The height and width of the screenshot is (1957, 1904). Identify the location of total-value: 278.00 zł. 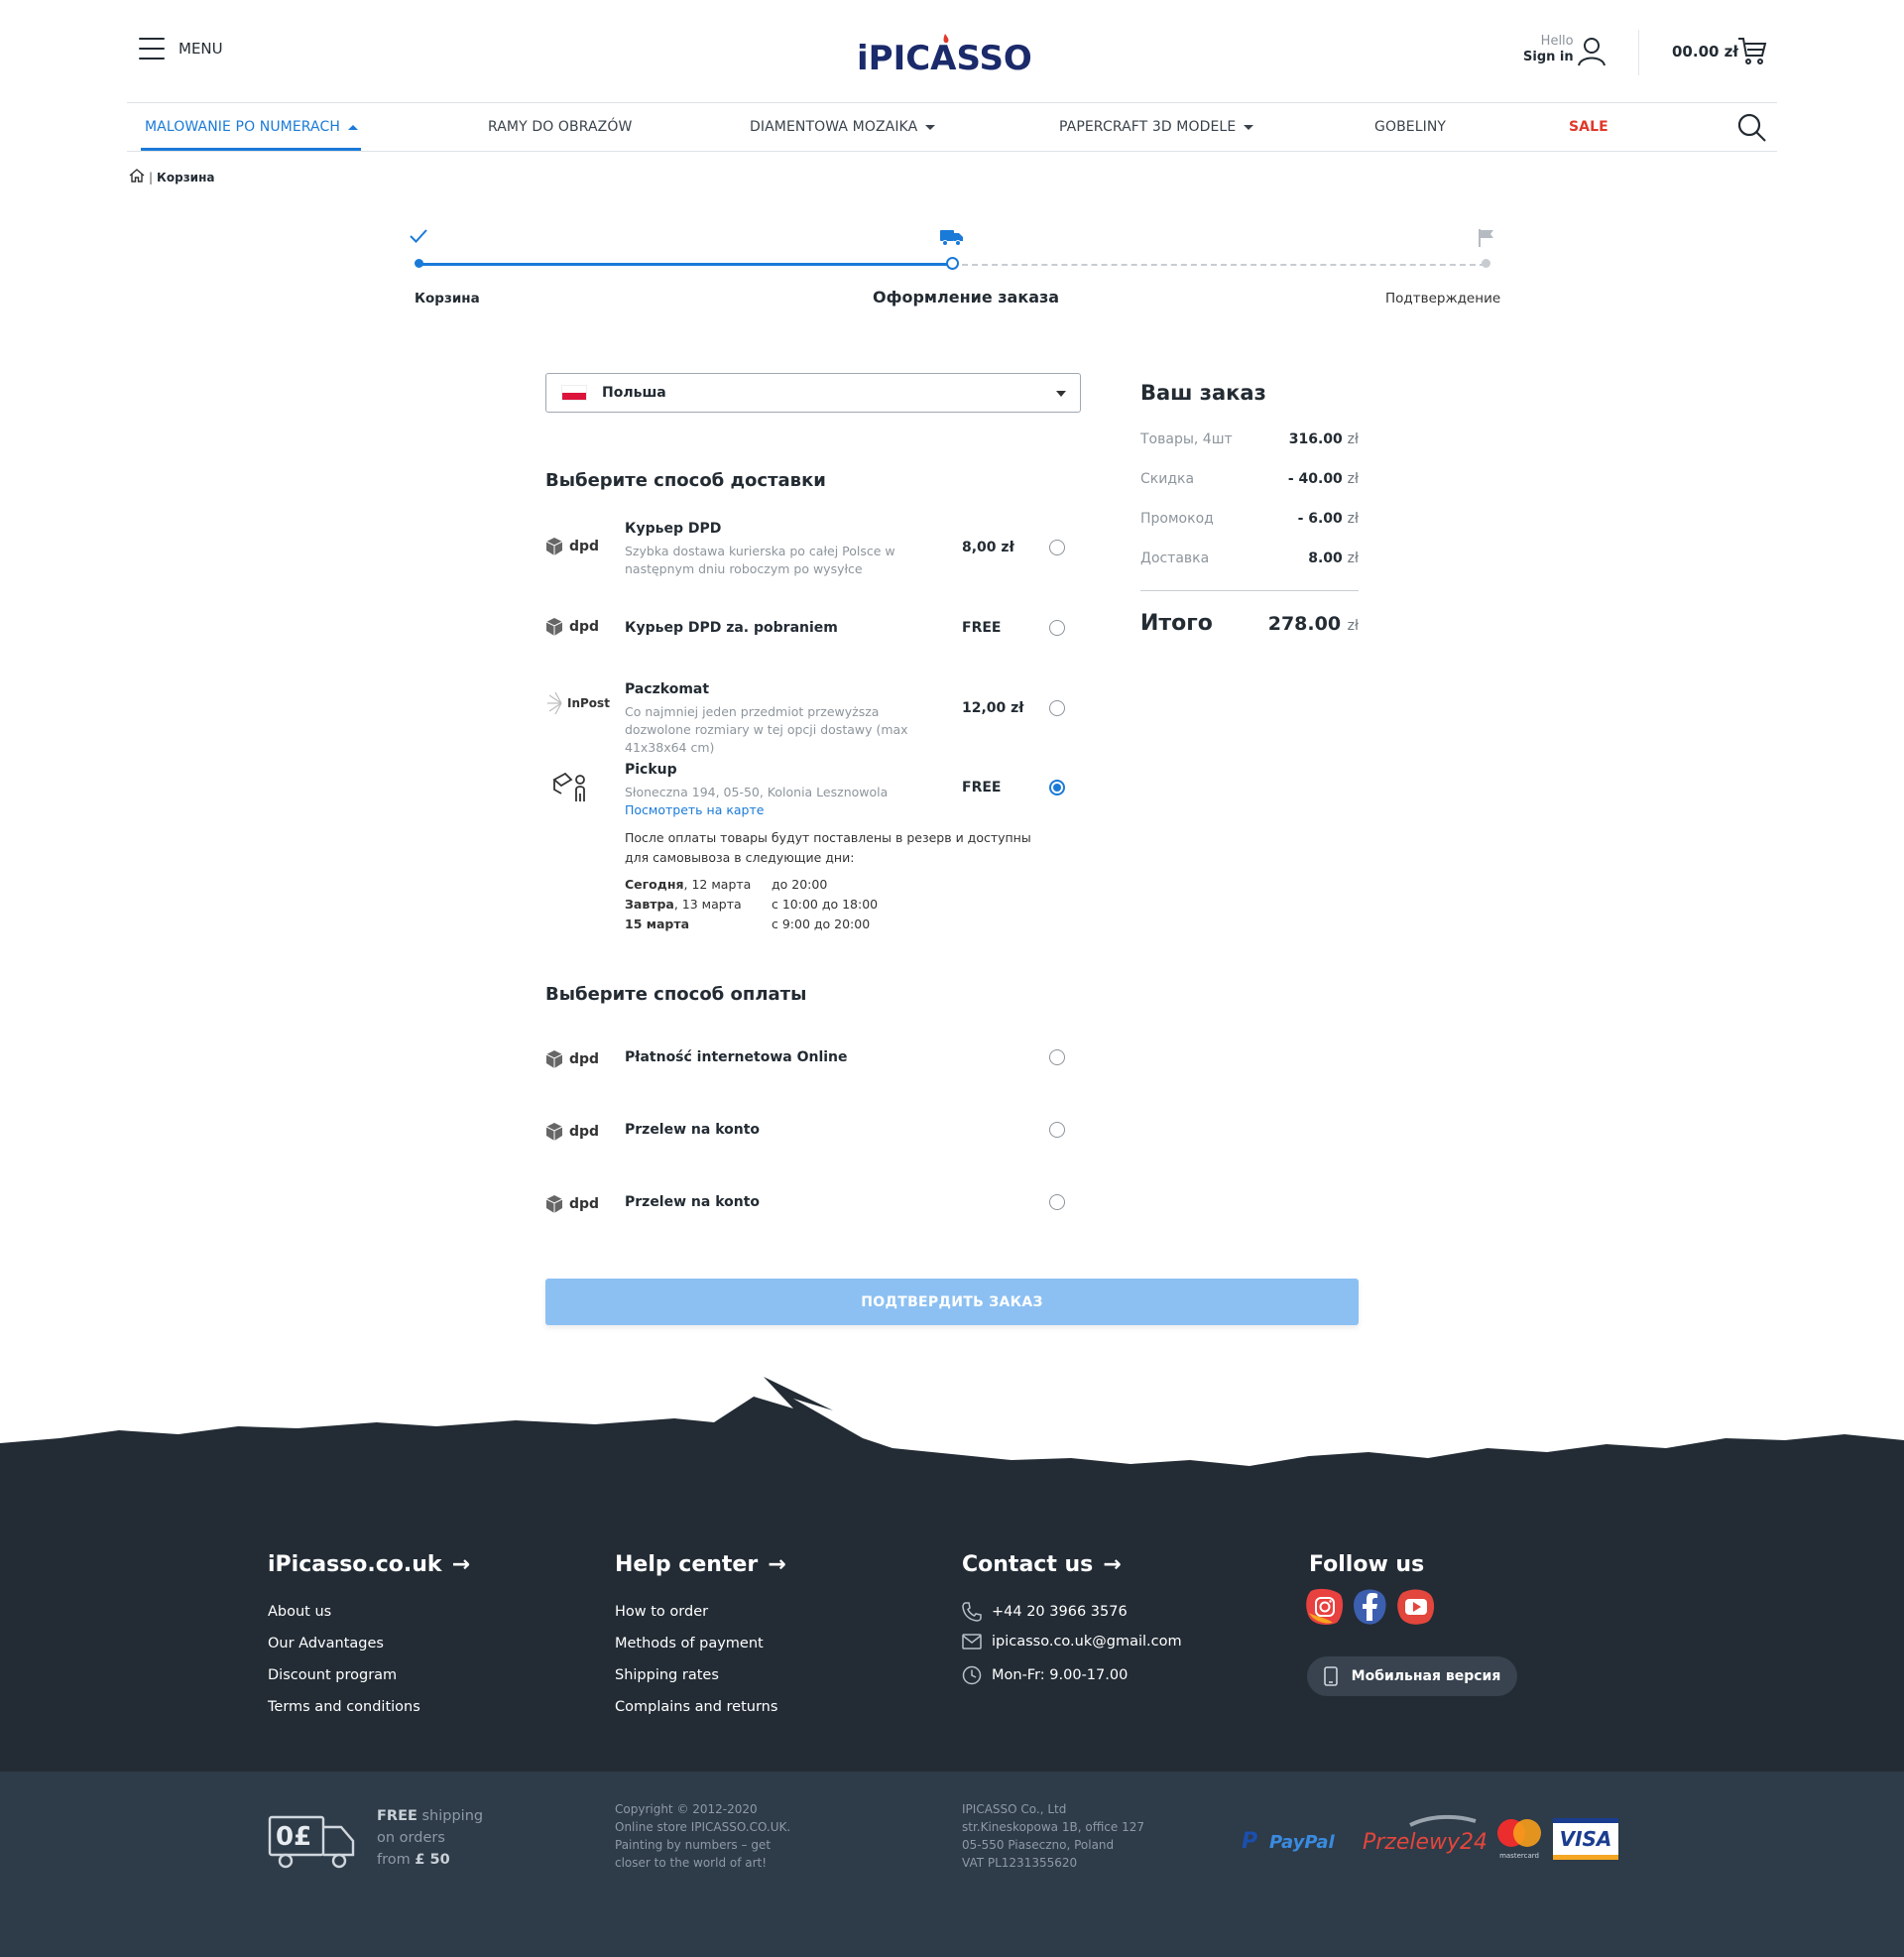
(1313, 624).